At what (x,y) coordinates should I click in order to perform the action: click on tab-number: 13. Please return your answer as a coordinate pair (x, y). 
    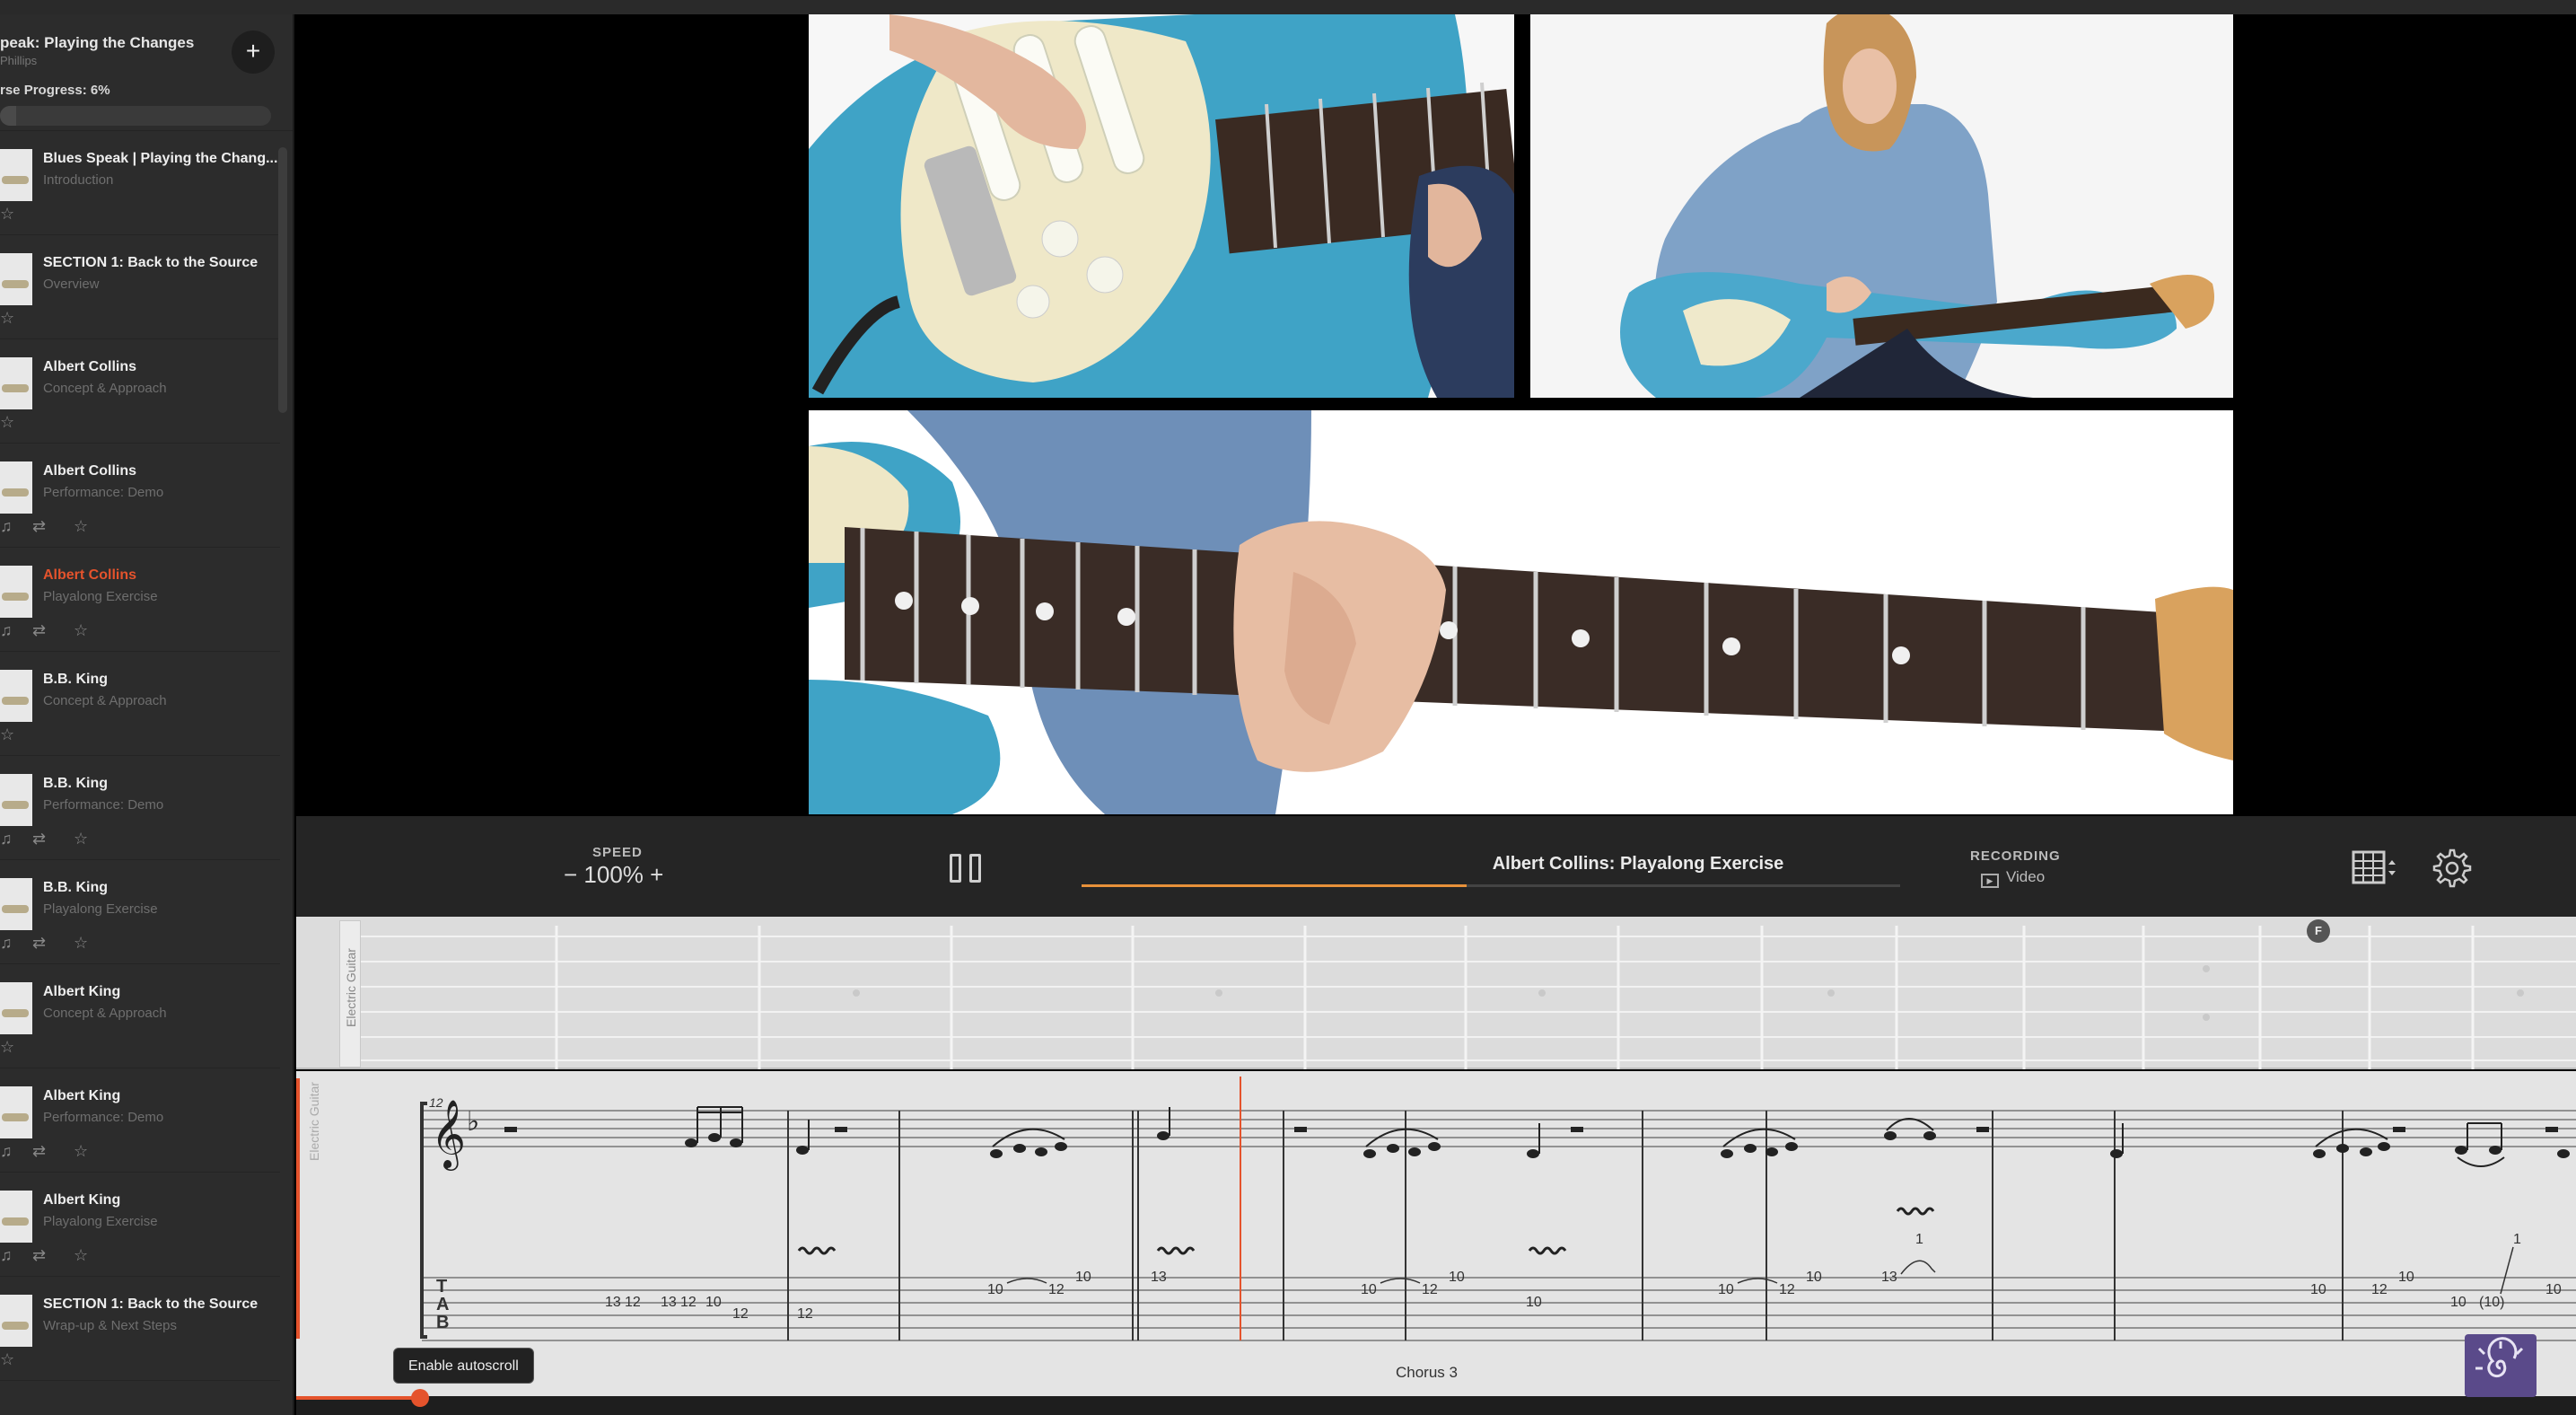
    Looking at the image, I should click on (613, 1302).